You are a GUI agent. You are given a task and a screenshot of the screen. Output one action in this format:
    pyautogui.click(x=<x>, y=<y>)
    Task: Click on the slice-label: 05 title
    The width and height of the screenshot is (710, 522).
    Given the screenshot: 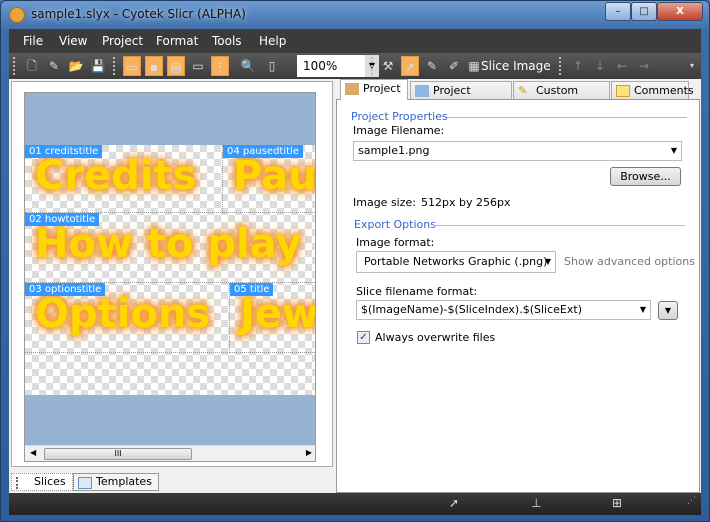 What is the action you would take?
    pyautogui.click(x=252, y=289)
    